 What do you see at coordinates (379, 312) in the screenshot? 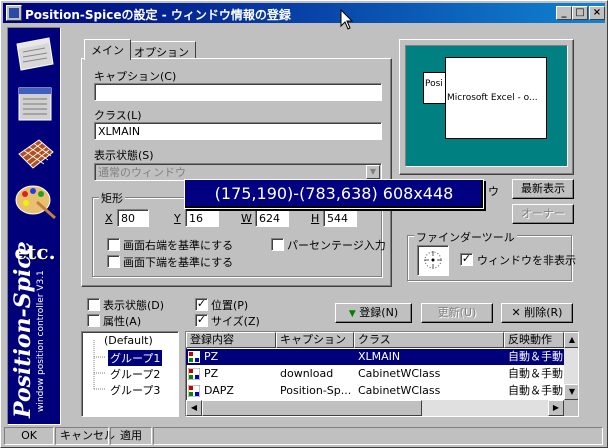
I see `register-label: 登録(N)` at bounding box center [379, 312].